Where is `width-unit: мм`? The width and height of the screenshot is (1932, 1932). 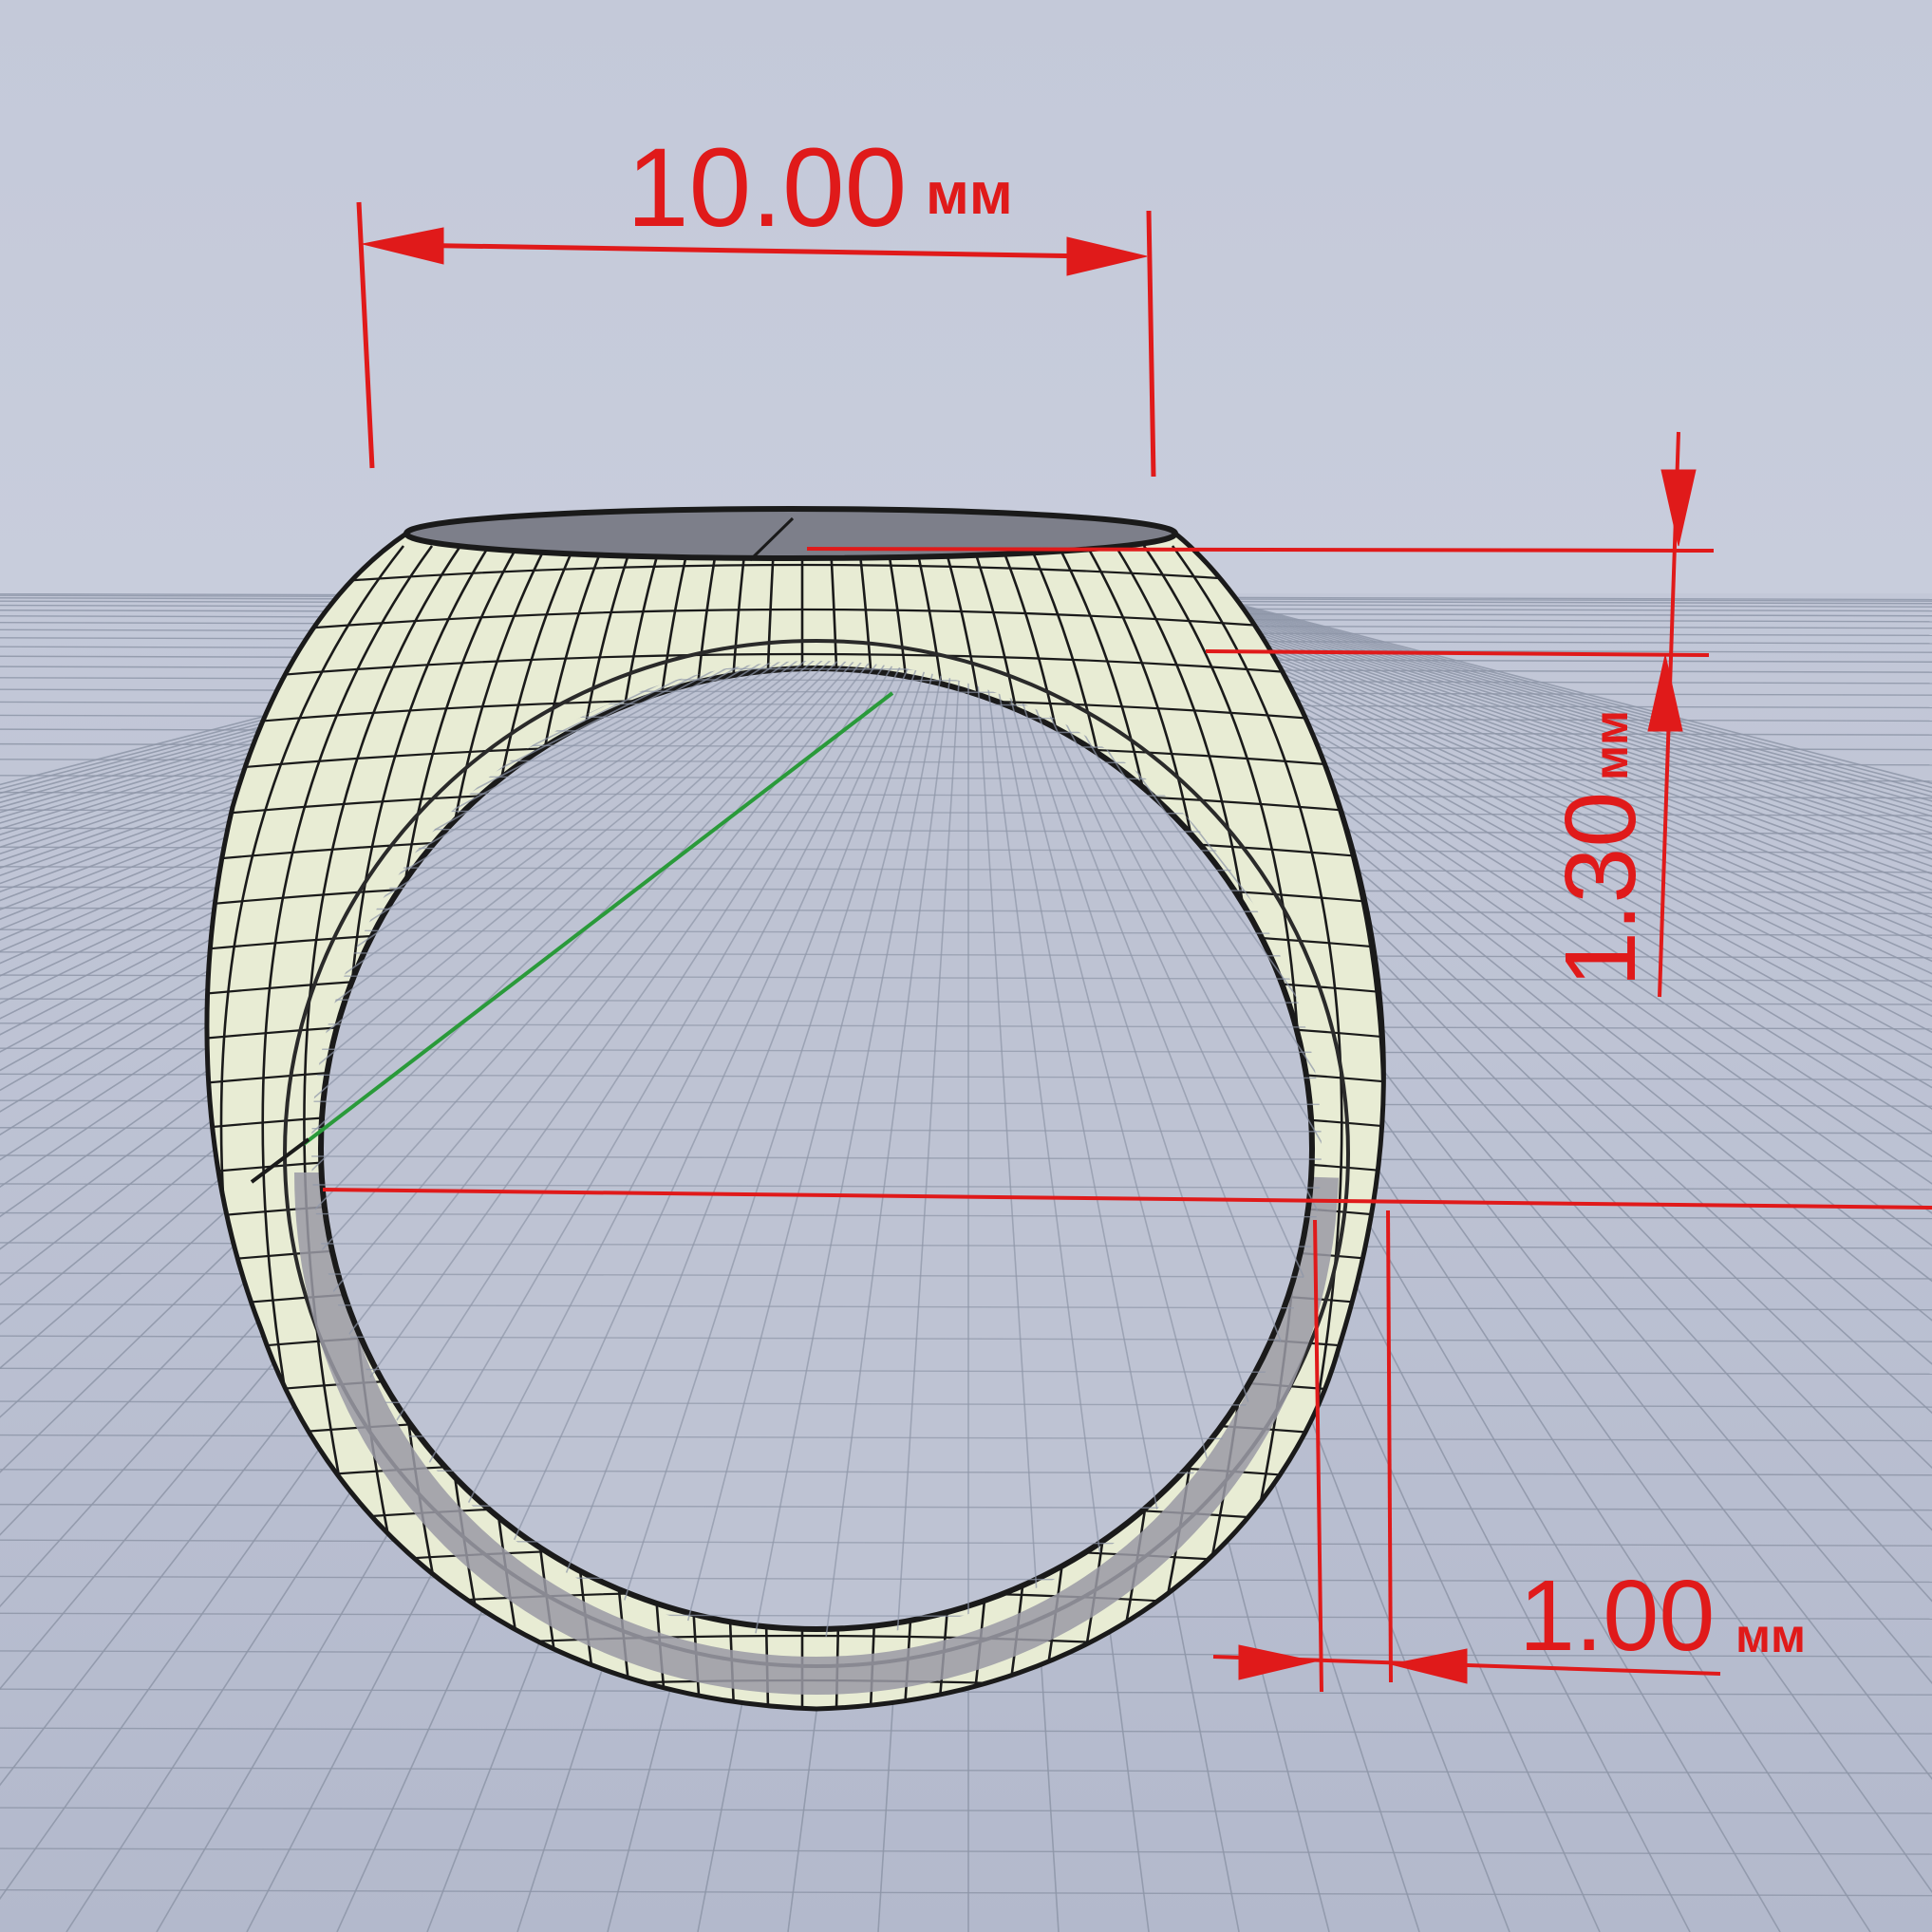
width-unit: мм is located at coordinates (969, 194).